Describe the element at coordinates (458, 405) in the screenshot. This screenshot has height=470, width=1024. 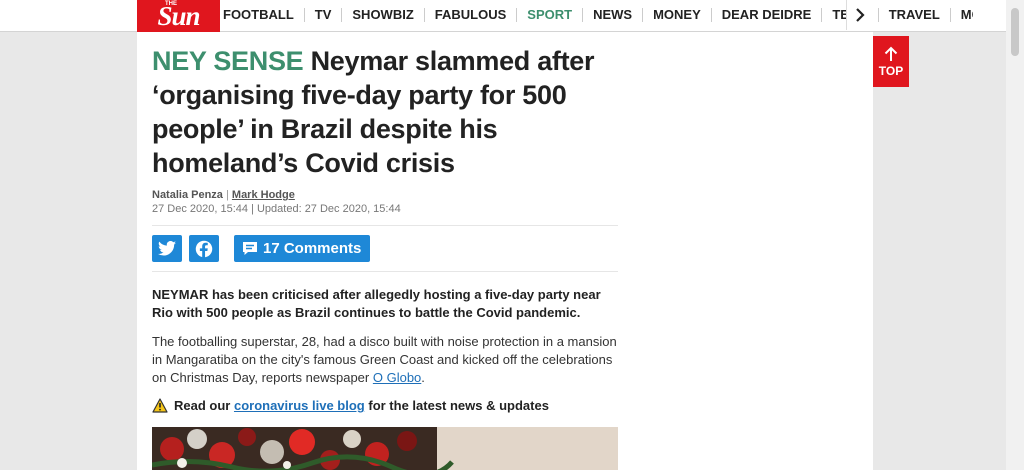
I see `blog-suffix: for the latest news & updates` at that location.